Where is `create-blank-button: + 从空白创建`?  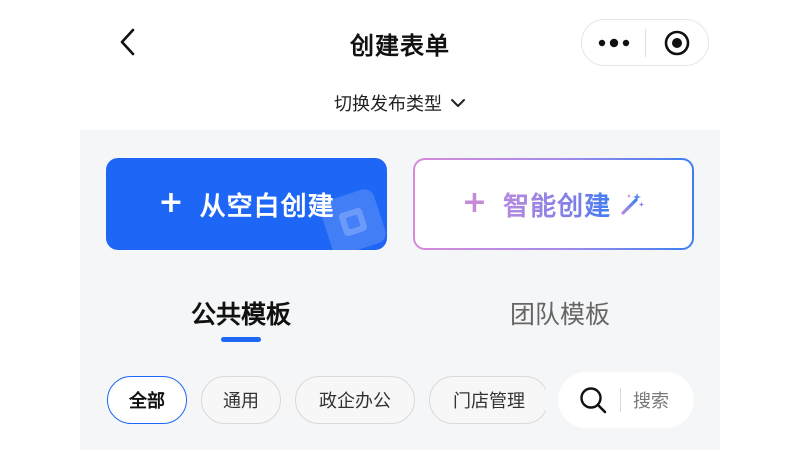 create-blank-button: + 从空白创建 is located at coordinates (246, 204).